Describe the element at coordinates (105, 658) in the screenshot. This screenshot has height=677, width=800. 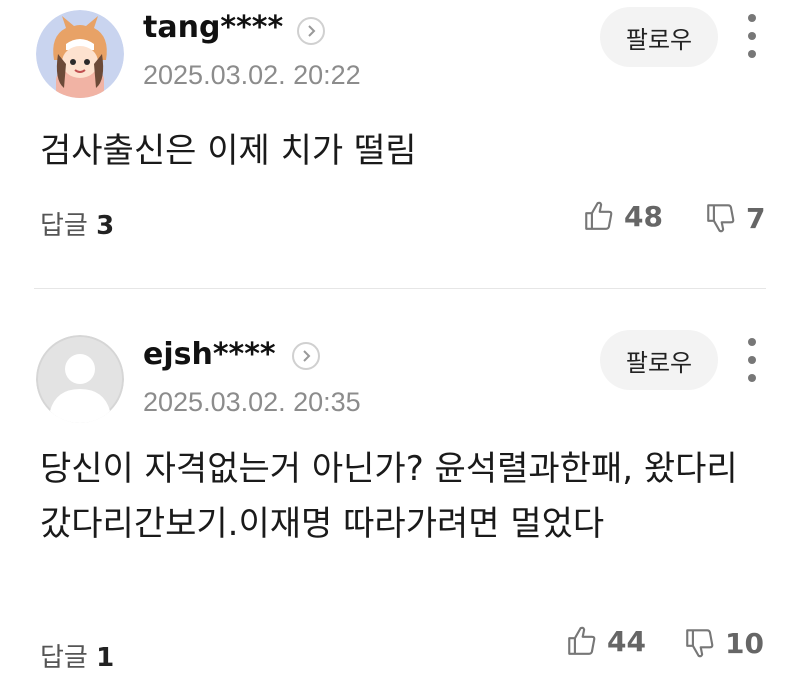
I see `reply-count: 1` at that location.